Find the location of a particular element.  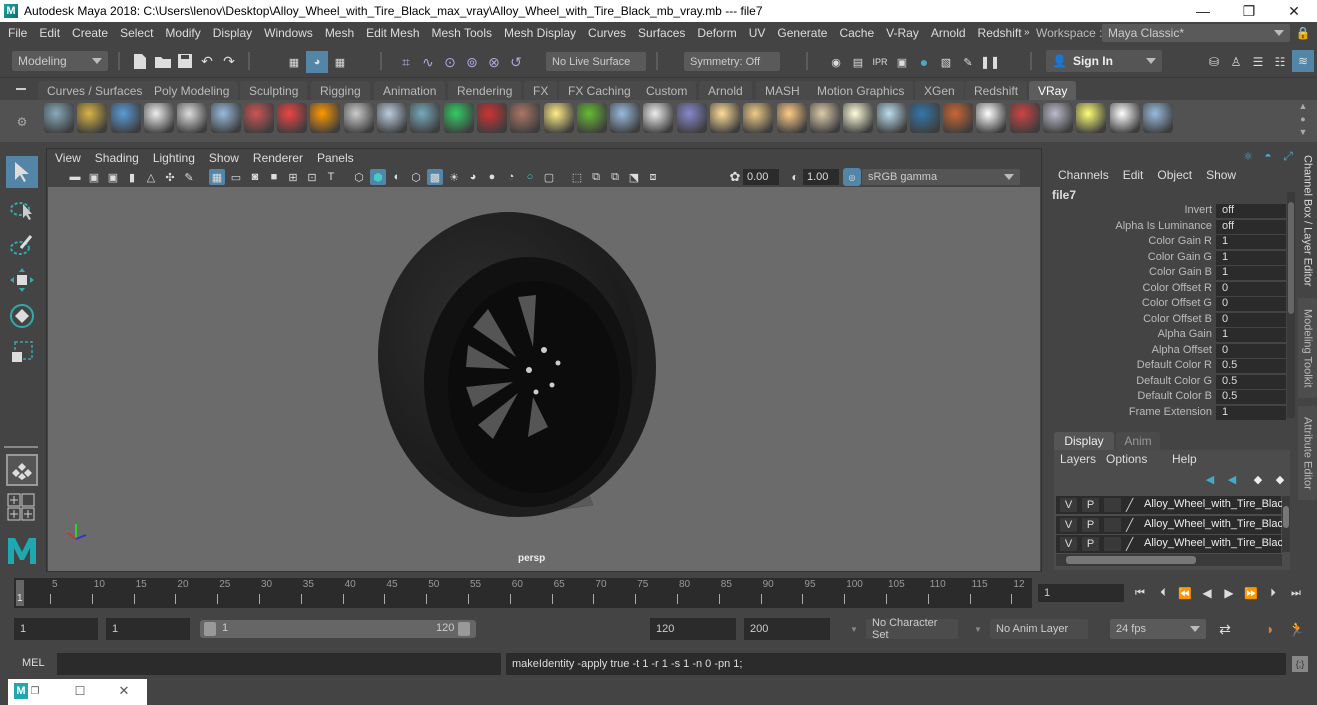

viewport-menu-panels: Panels is located at coordinates (335, 158).